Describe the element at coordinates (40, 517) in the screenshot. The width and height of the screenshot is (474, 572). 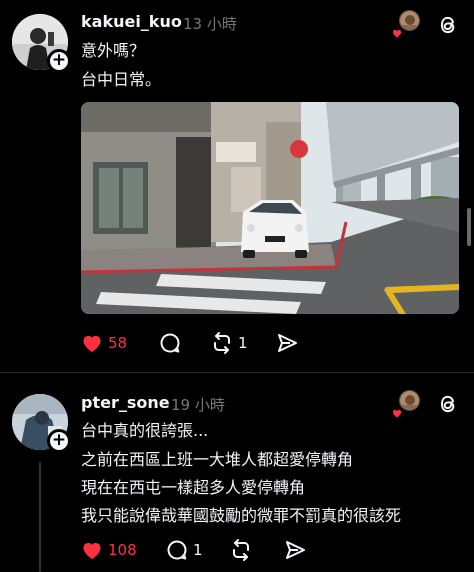
I see `thread-connector-line` at that location.